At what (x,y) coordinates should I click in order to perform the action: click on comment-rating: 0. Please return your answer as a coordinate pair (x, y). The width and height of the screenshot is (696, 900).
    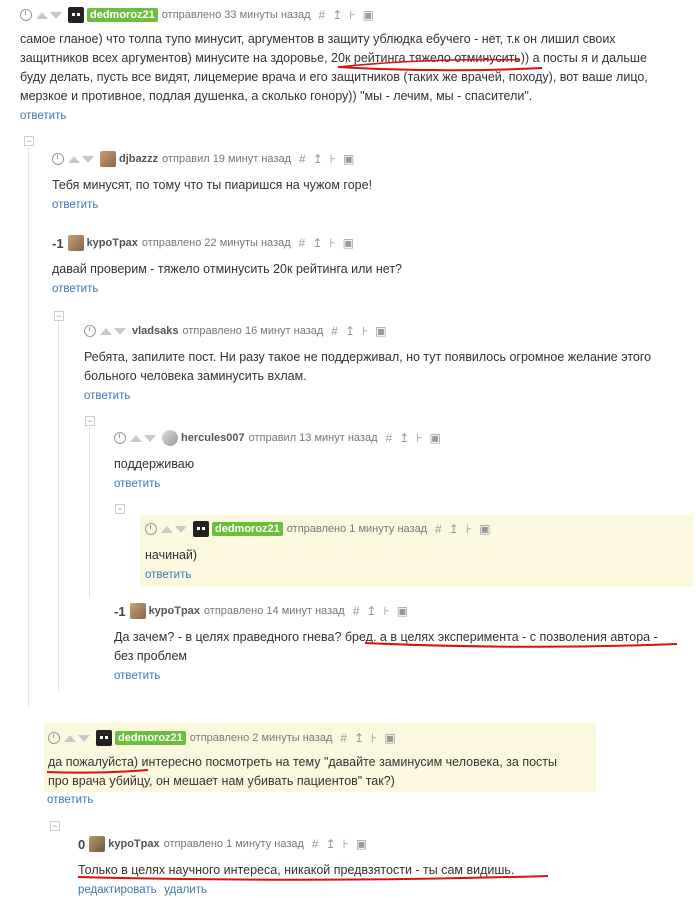
    Looking at the image, I should click on (82, 844).